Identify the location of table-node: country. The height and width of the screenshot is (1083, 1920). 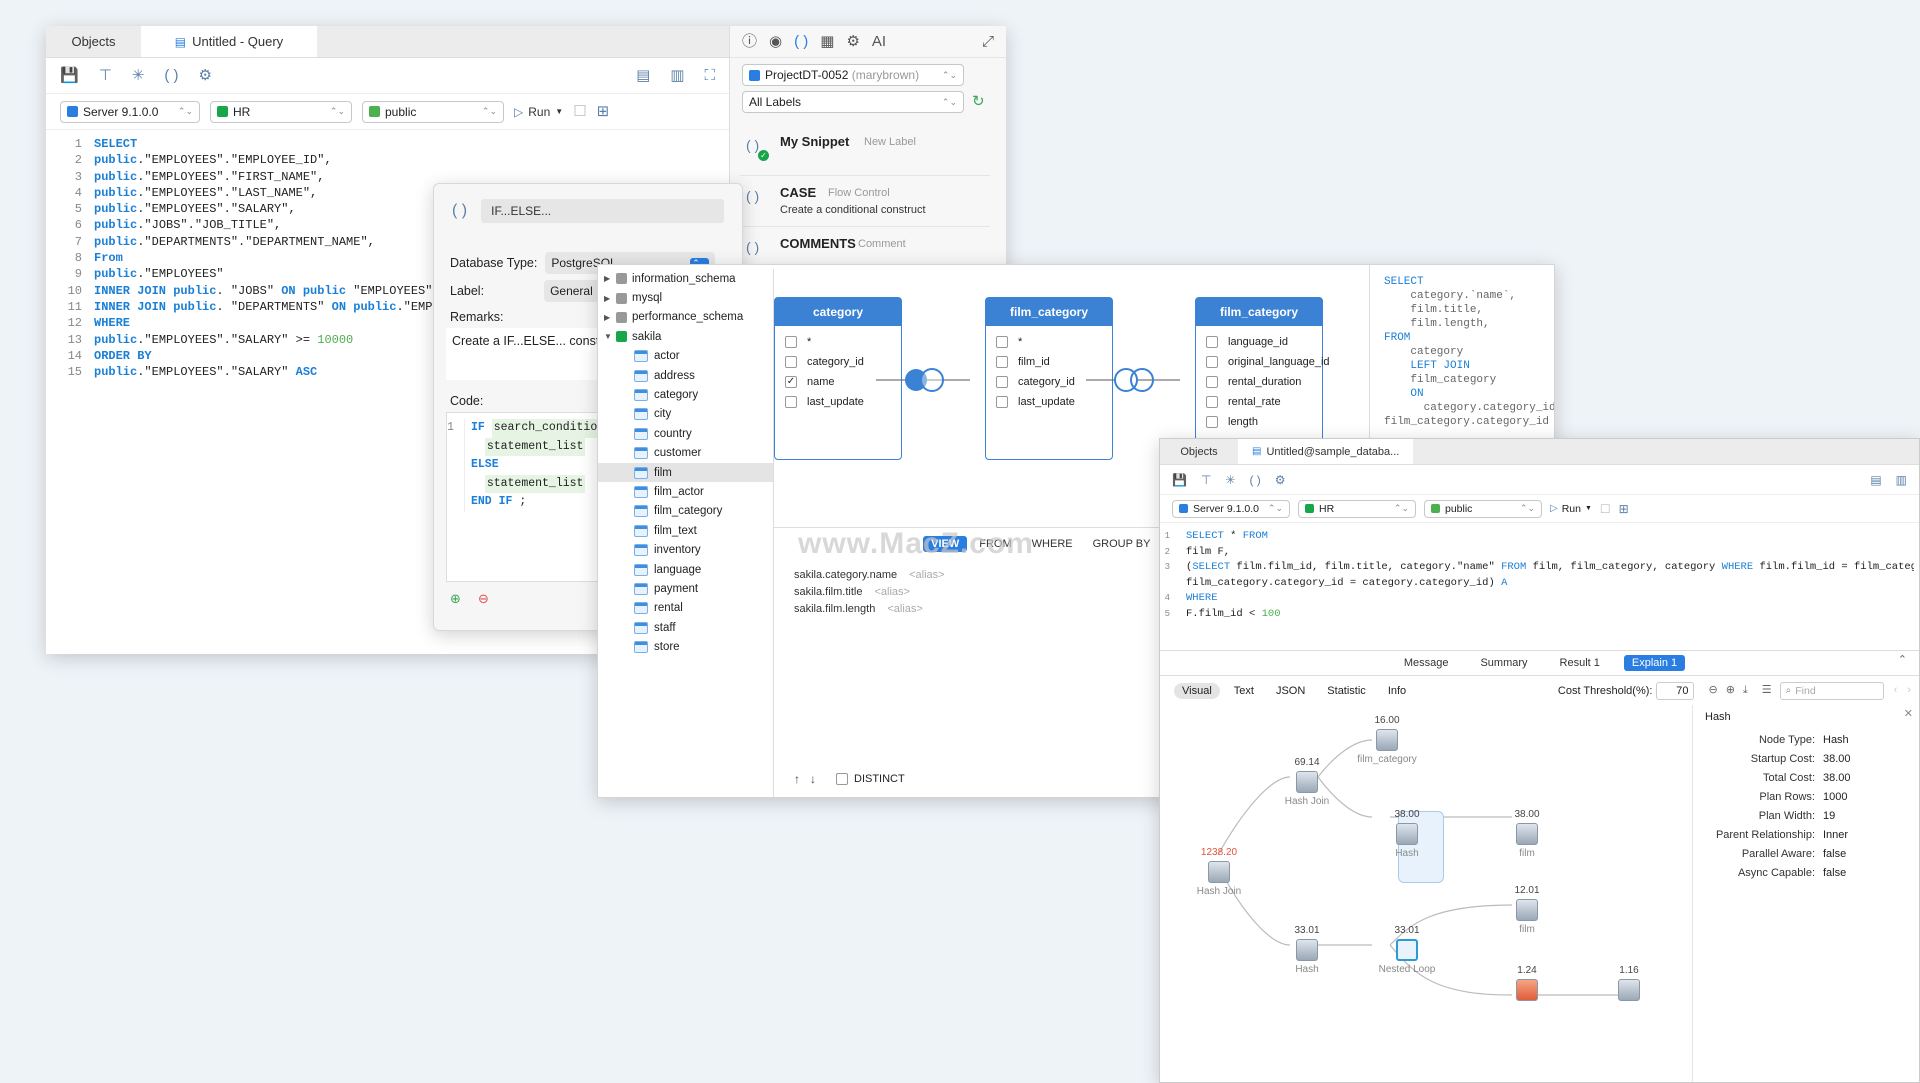
(685, 433).